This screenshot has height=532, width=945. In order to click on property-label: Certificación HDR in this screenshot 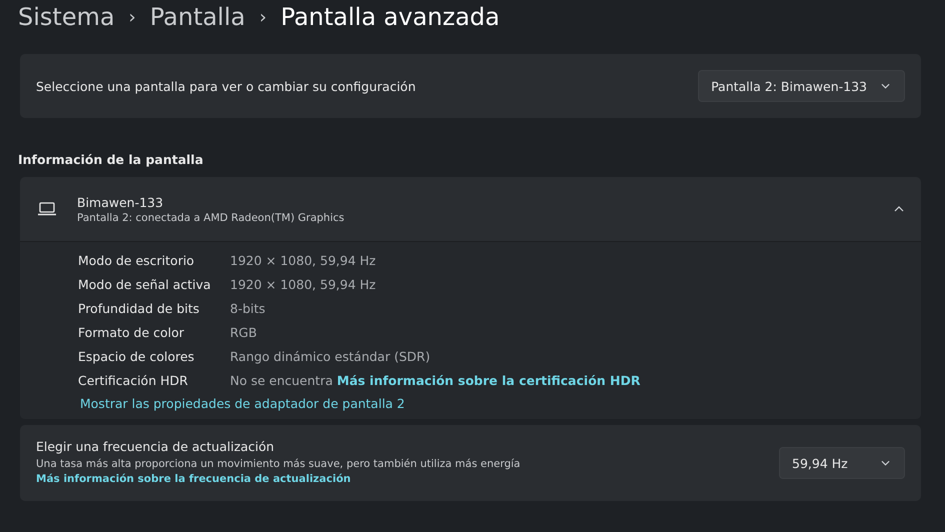, I will do `click(133, 381)`.